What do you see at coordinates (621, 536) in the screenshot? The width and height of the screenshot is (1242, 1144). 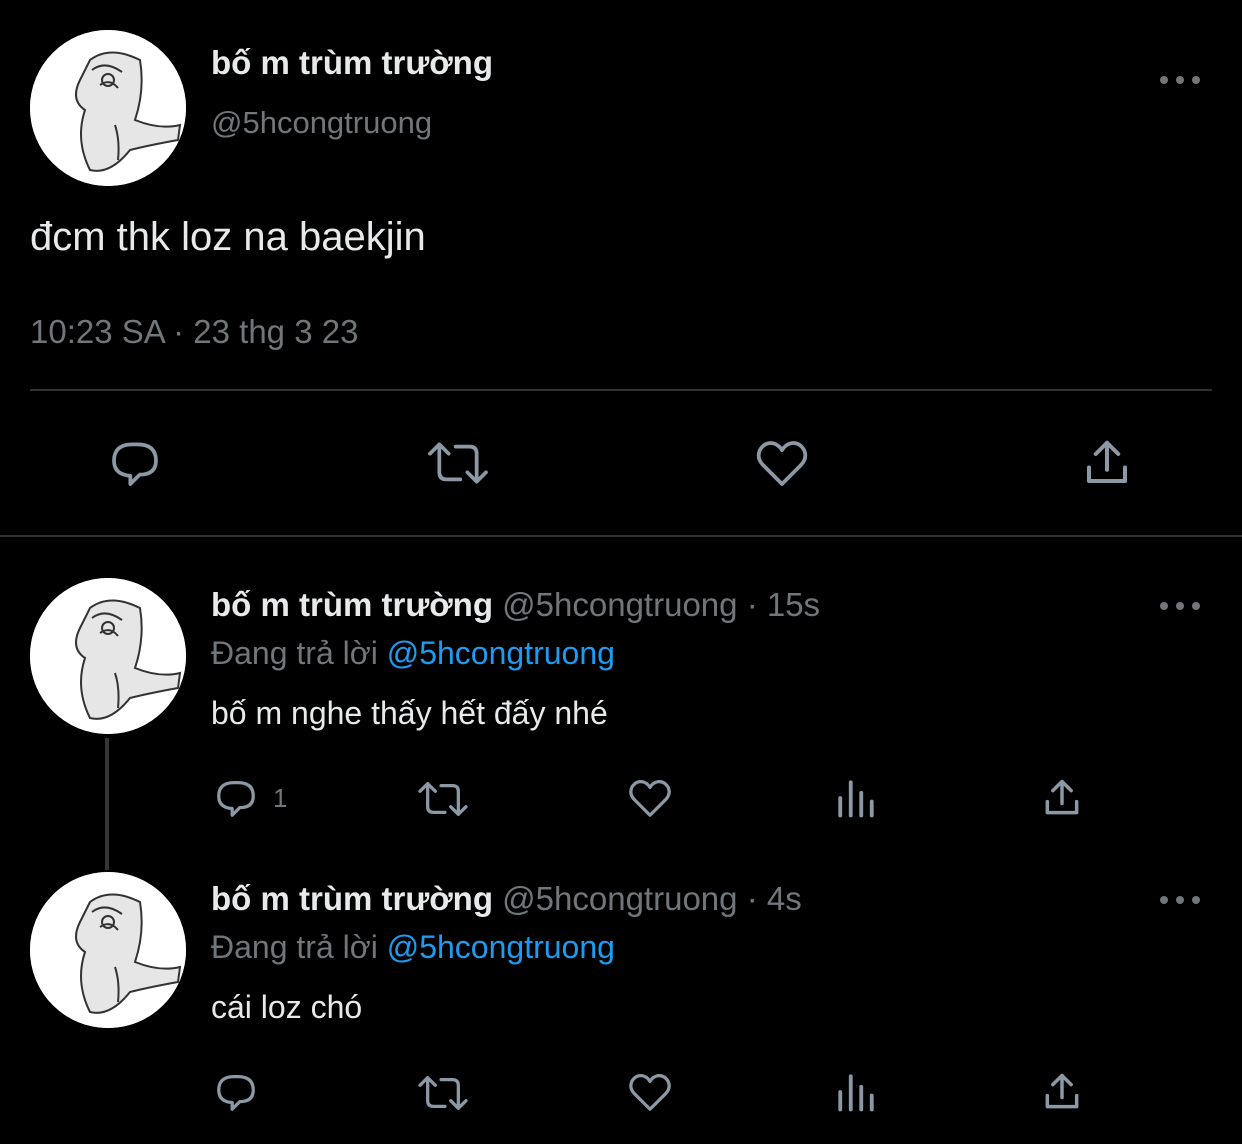 I see `section-divider` at bounding box center [621, 536].